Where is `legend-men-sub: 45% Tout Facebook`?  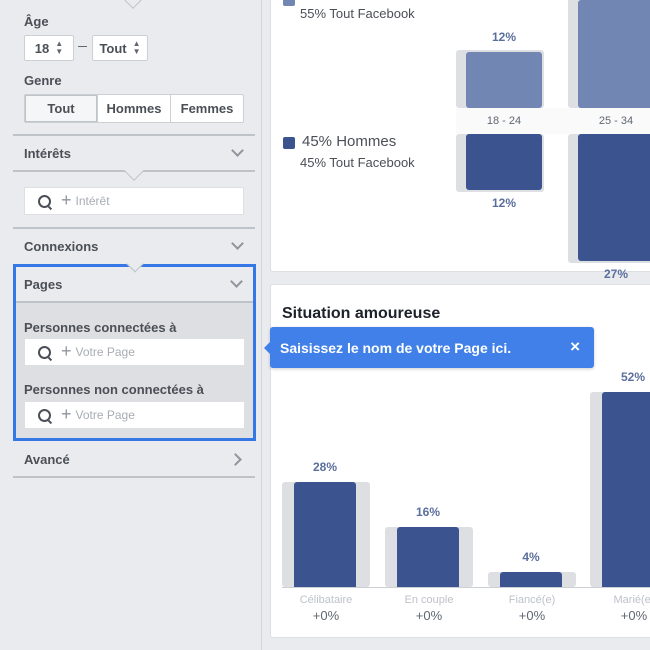
legend-men-sub: 45% Tout Facebook is located at coordinates (357, 162).